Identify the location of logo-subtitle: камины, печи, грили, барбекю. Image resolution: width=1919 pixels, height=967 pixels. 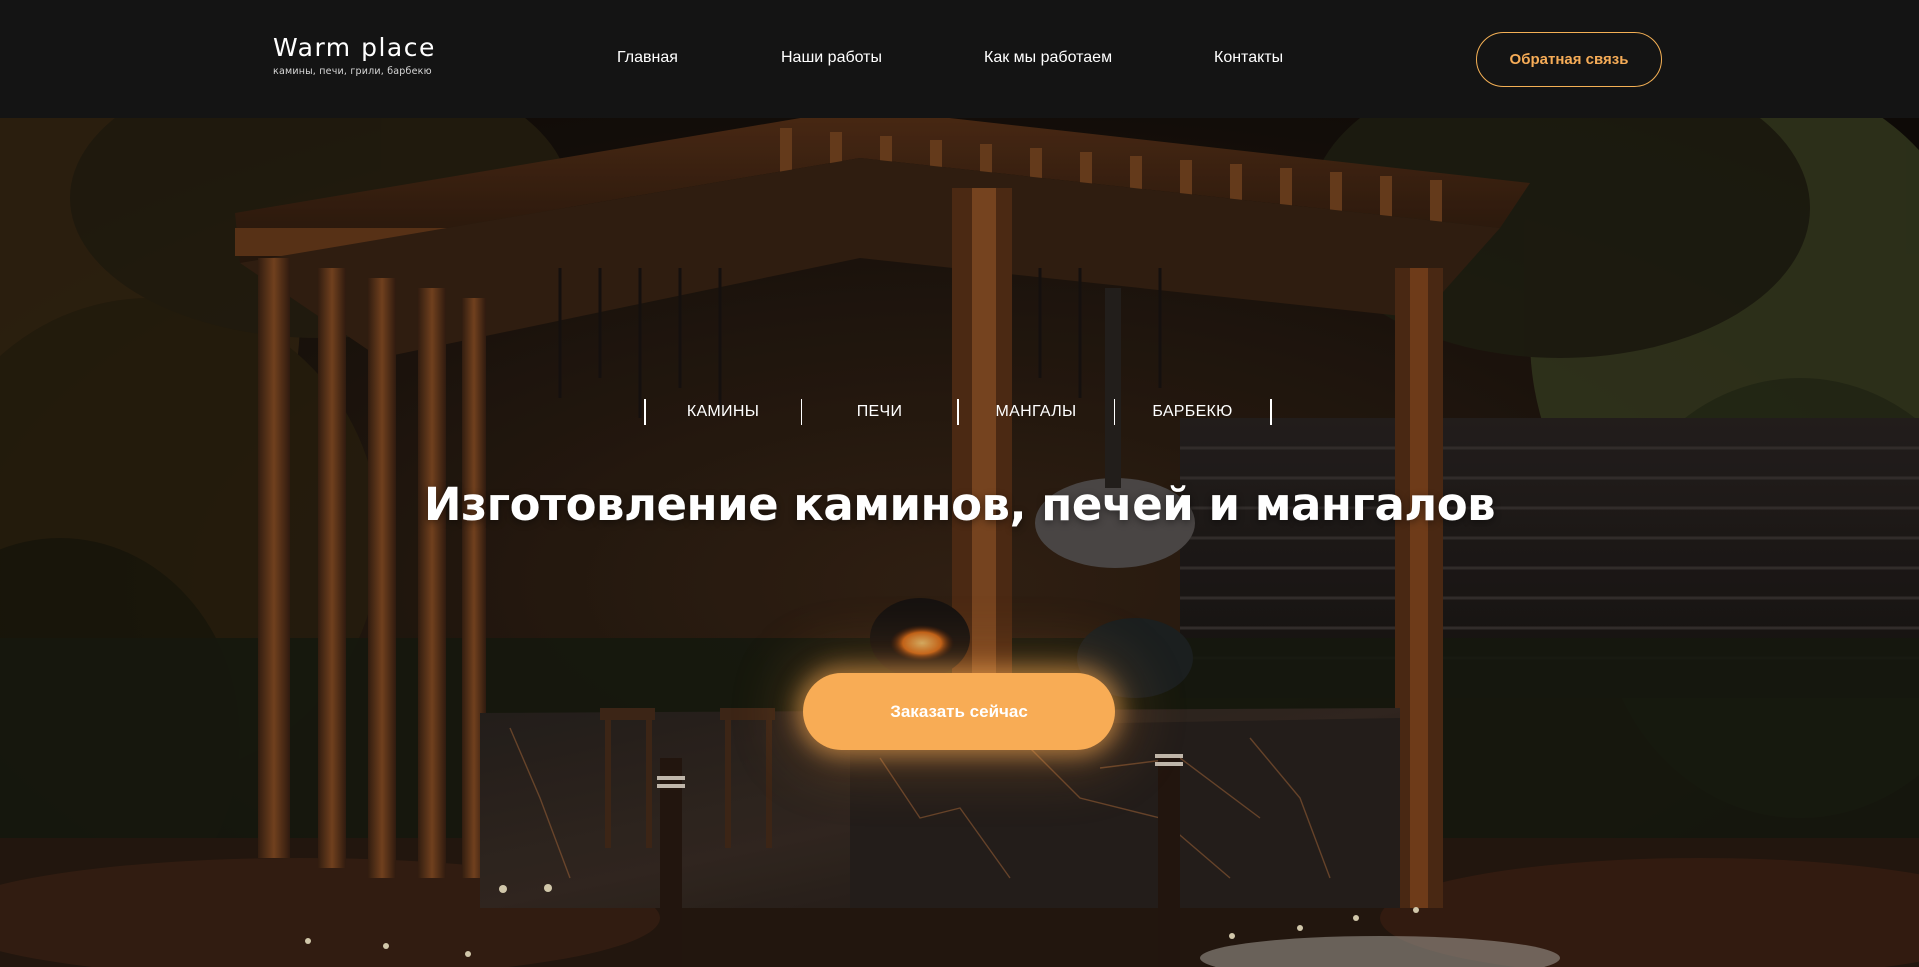
(352, 71).